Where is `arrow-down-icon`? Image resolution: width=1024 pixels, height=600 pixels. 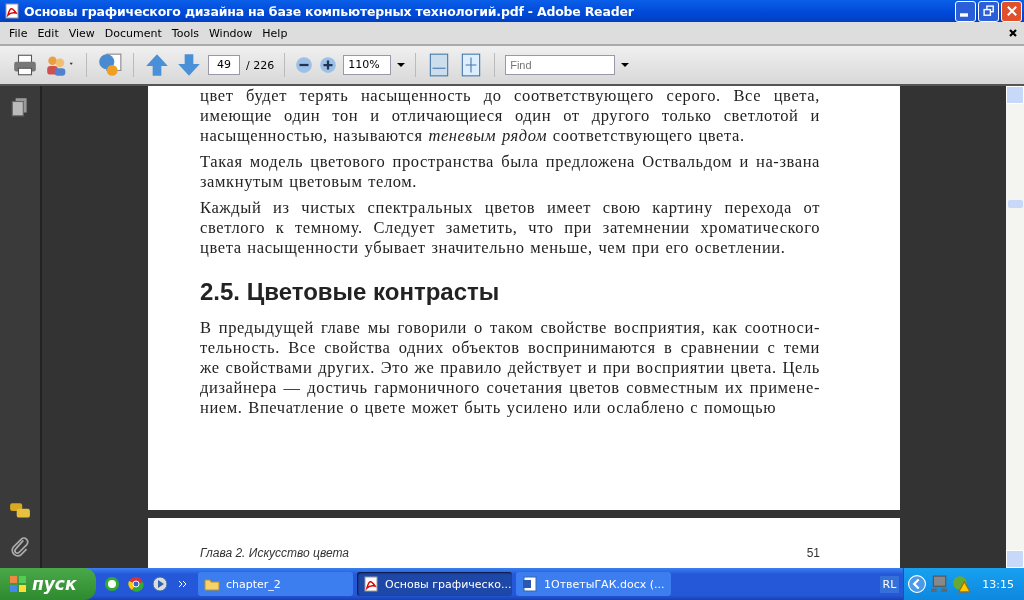
arrow-down-icon is located at coordinates (189, 65).